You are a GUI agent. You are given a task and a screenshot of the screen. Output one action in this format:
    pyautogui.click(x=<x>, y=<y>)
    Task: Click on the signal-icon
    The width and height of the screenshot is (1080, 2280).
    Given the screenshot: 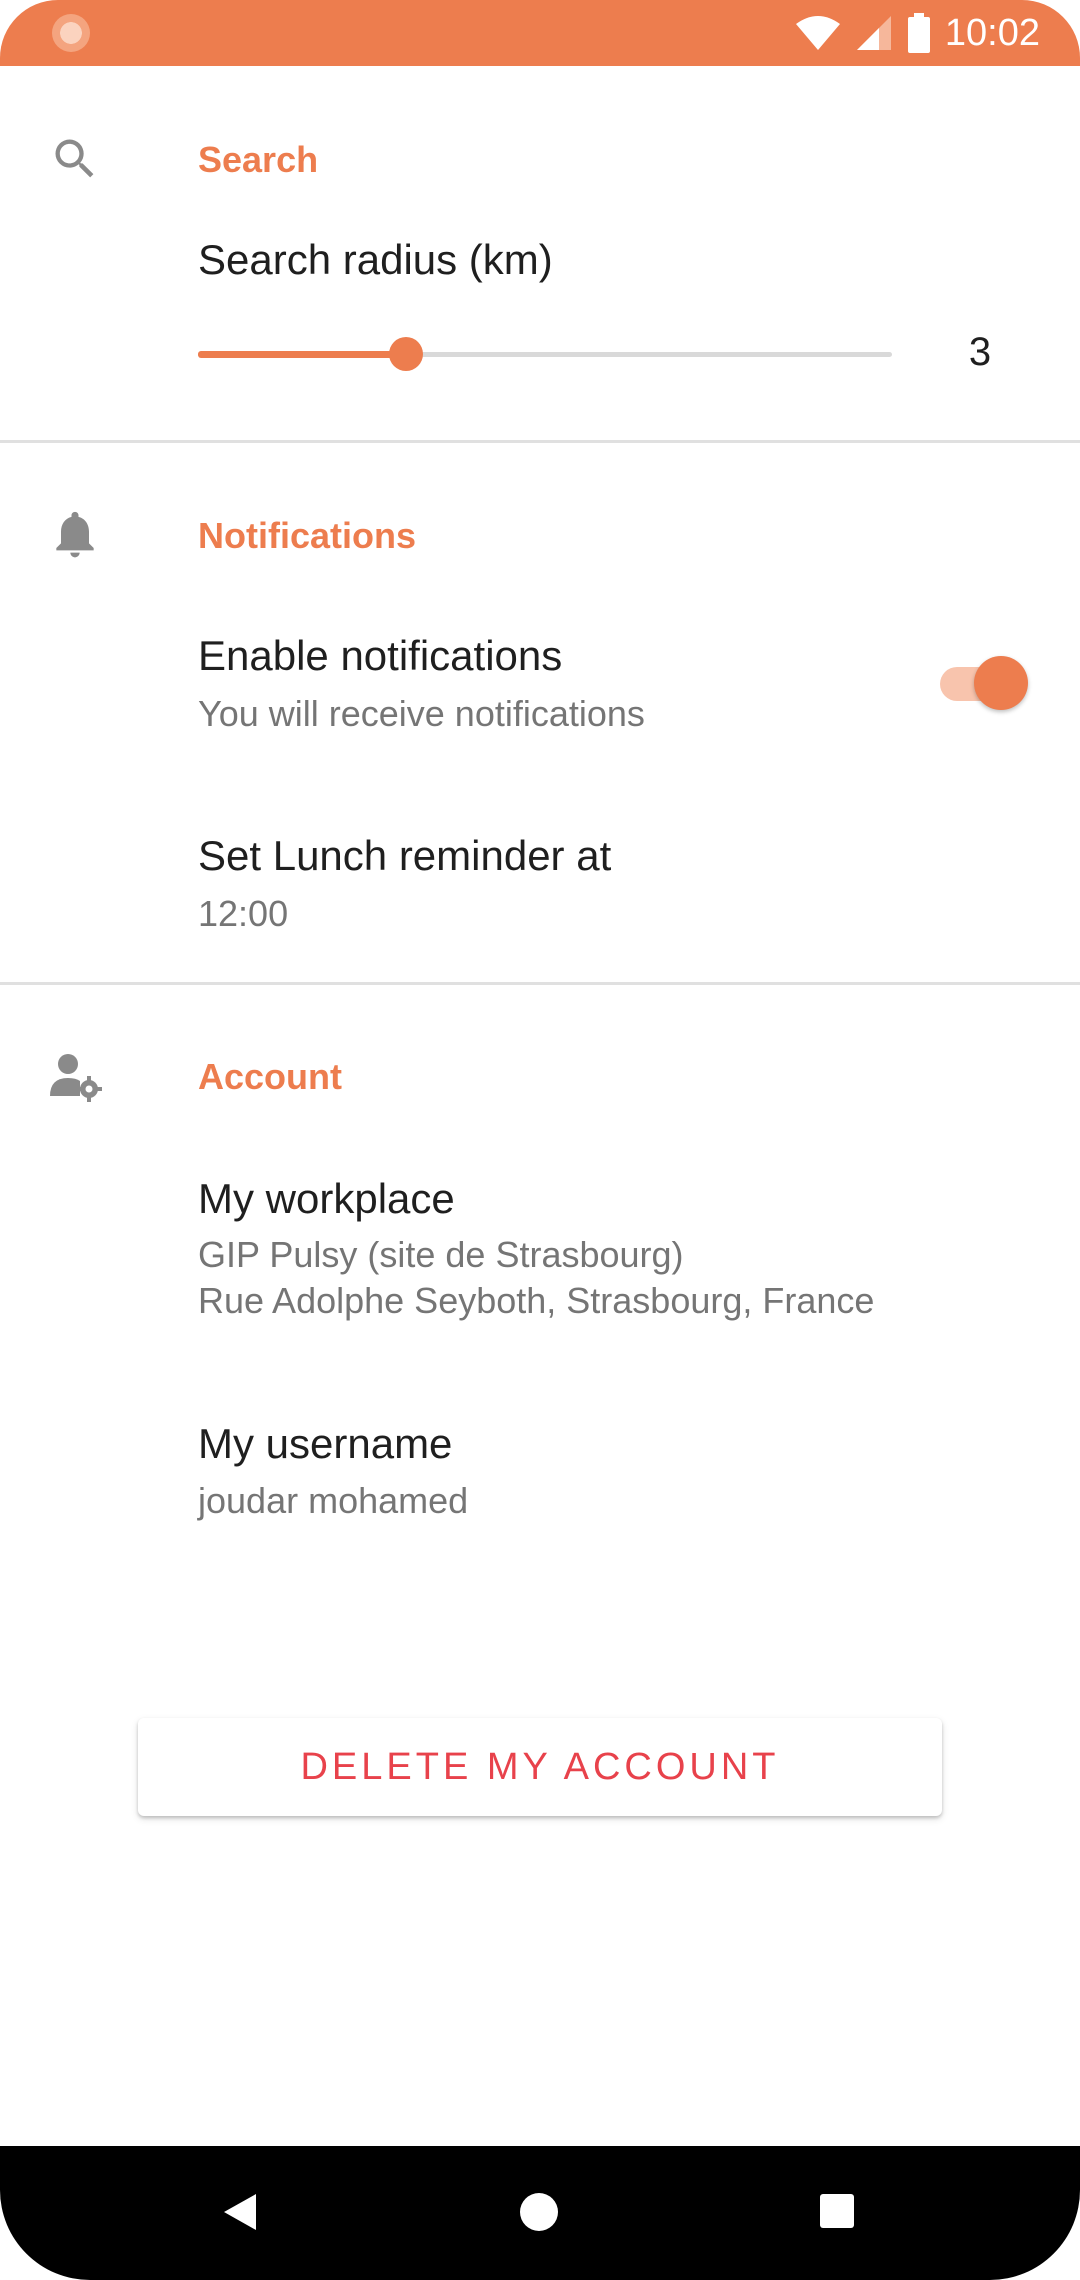 What is the action you would take?
    pyautogui.click(x=873, y=33)
    